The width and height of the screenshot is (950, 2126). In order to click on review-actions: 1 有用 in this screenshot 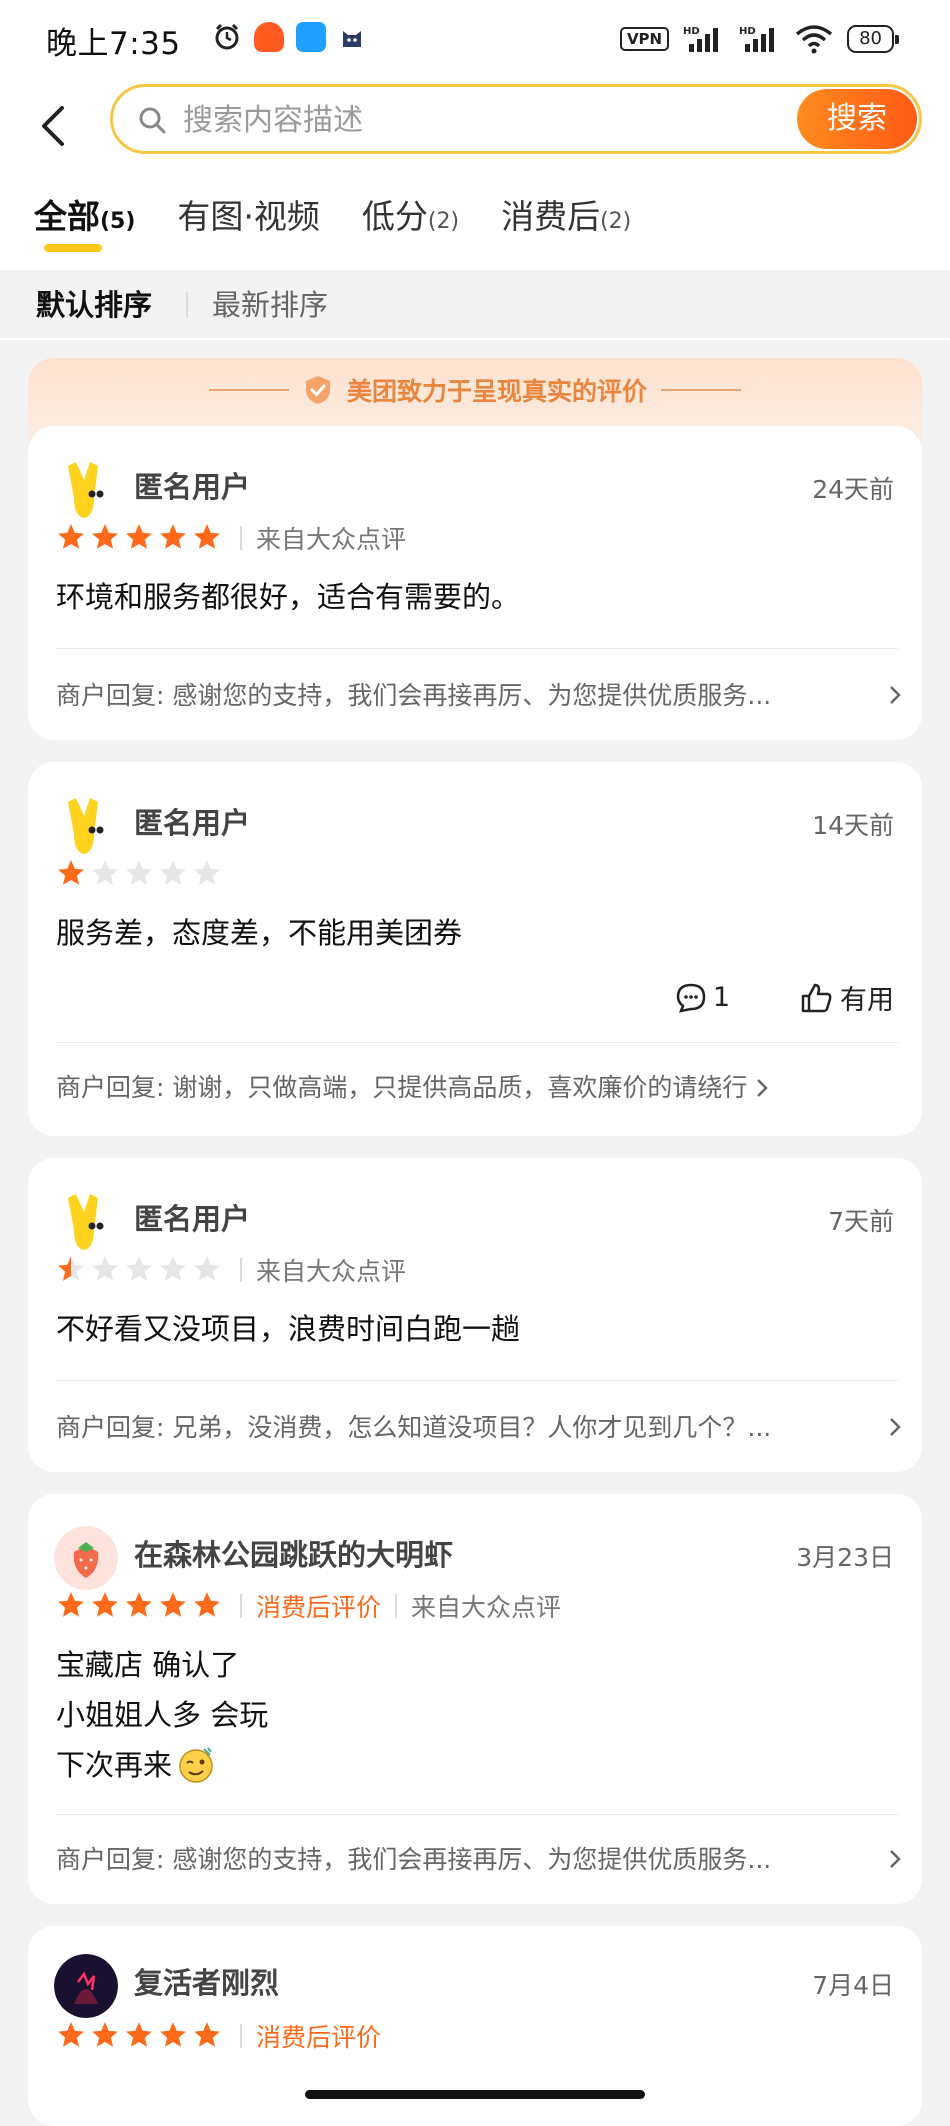, I will do `click(784, 997)`.